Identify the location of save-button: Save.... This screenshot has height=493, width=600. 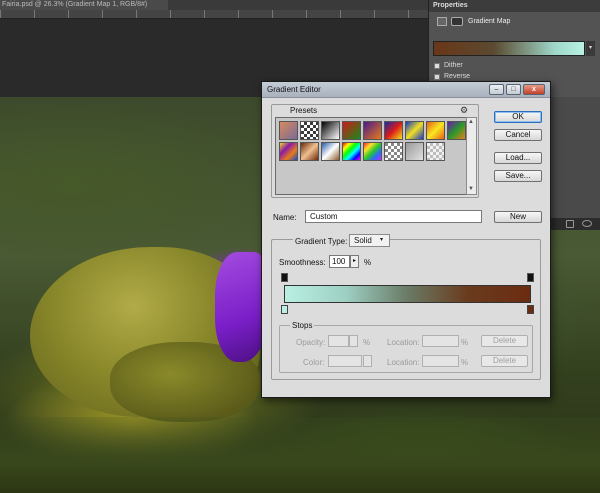
(518, 176).